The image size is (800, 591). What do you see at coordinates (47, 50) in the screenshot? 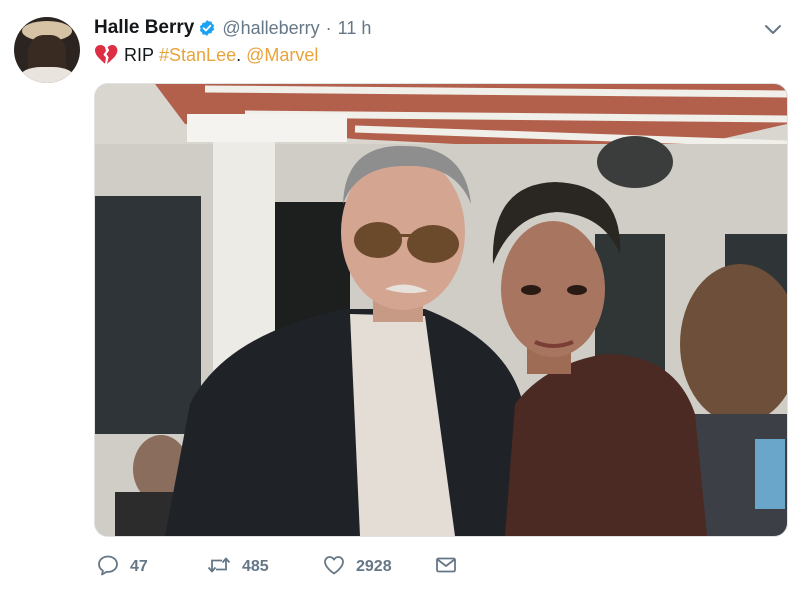
I see `avatar` at bounding box center [47, 50].